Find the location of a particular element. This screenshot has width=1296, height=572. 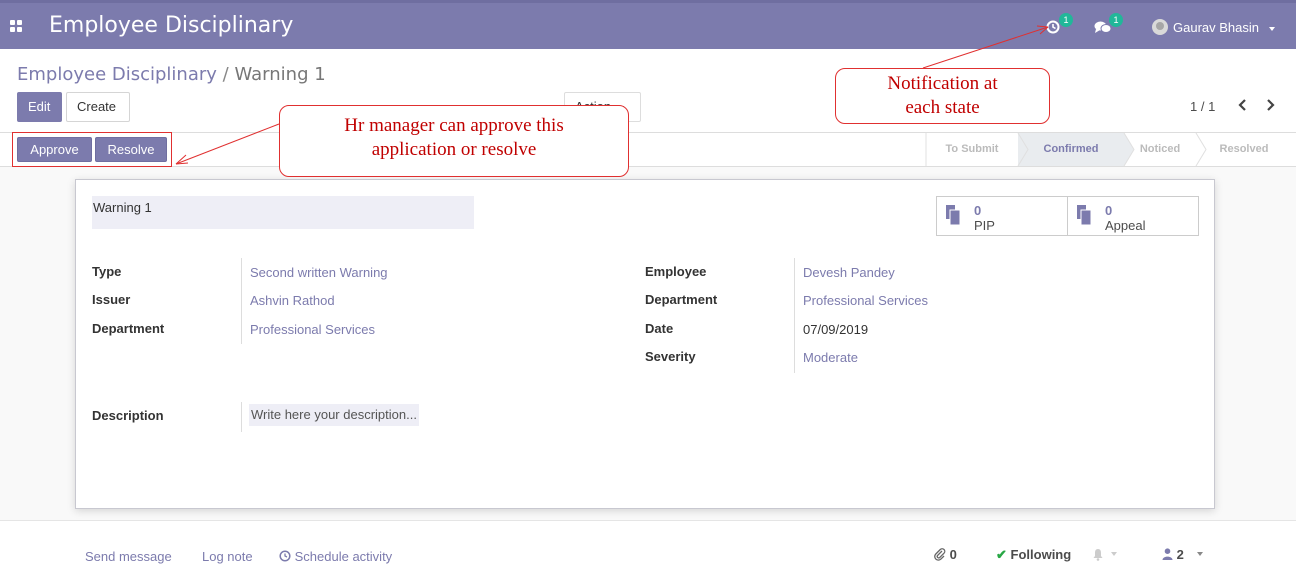

stage-arrows is located at coordinates (1066, 149).